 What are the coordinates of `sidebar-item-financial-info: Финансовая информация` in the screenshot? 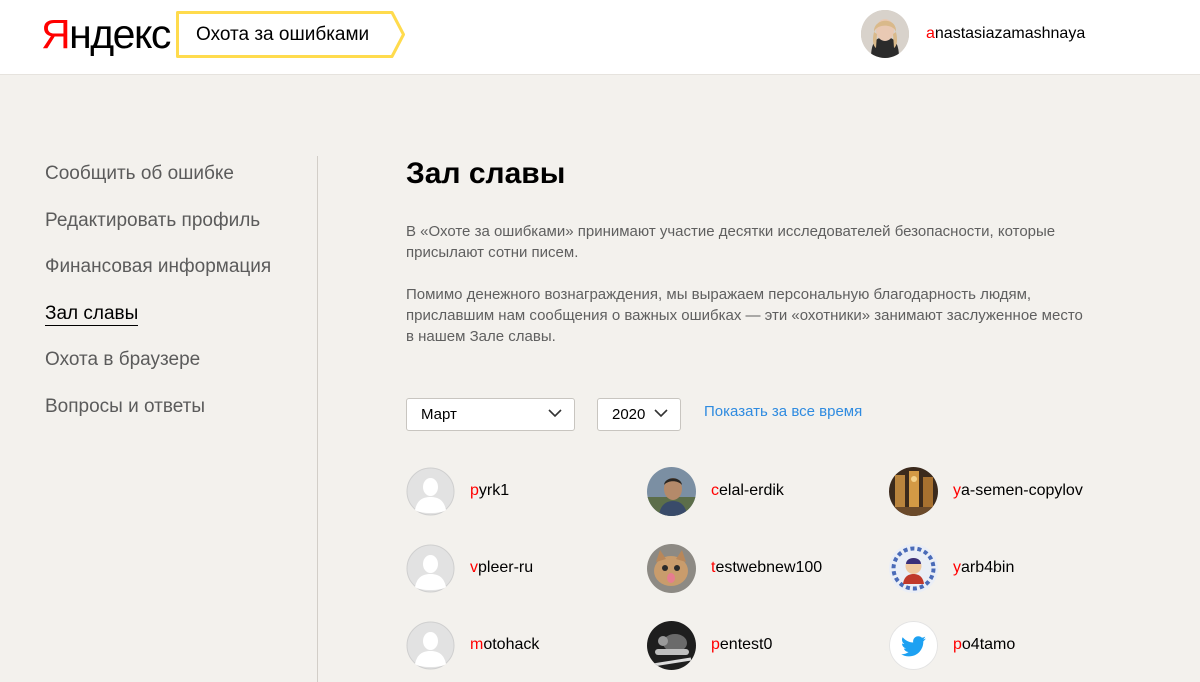 It's located at (158, 276).